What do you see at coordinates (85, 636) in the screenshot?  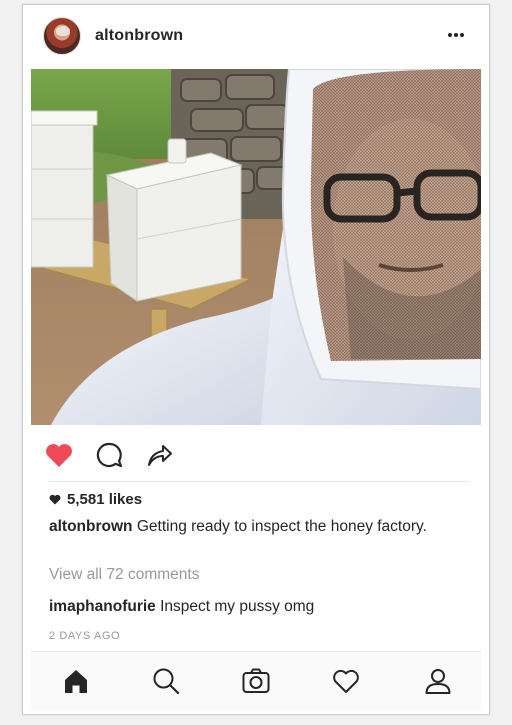 I see `post-timestamp: 2 DAYS AGO` at bounding box center [85, 636].